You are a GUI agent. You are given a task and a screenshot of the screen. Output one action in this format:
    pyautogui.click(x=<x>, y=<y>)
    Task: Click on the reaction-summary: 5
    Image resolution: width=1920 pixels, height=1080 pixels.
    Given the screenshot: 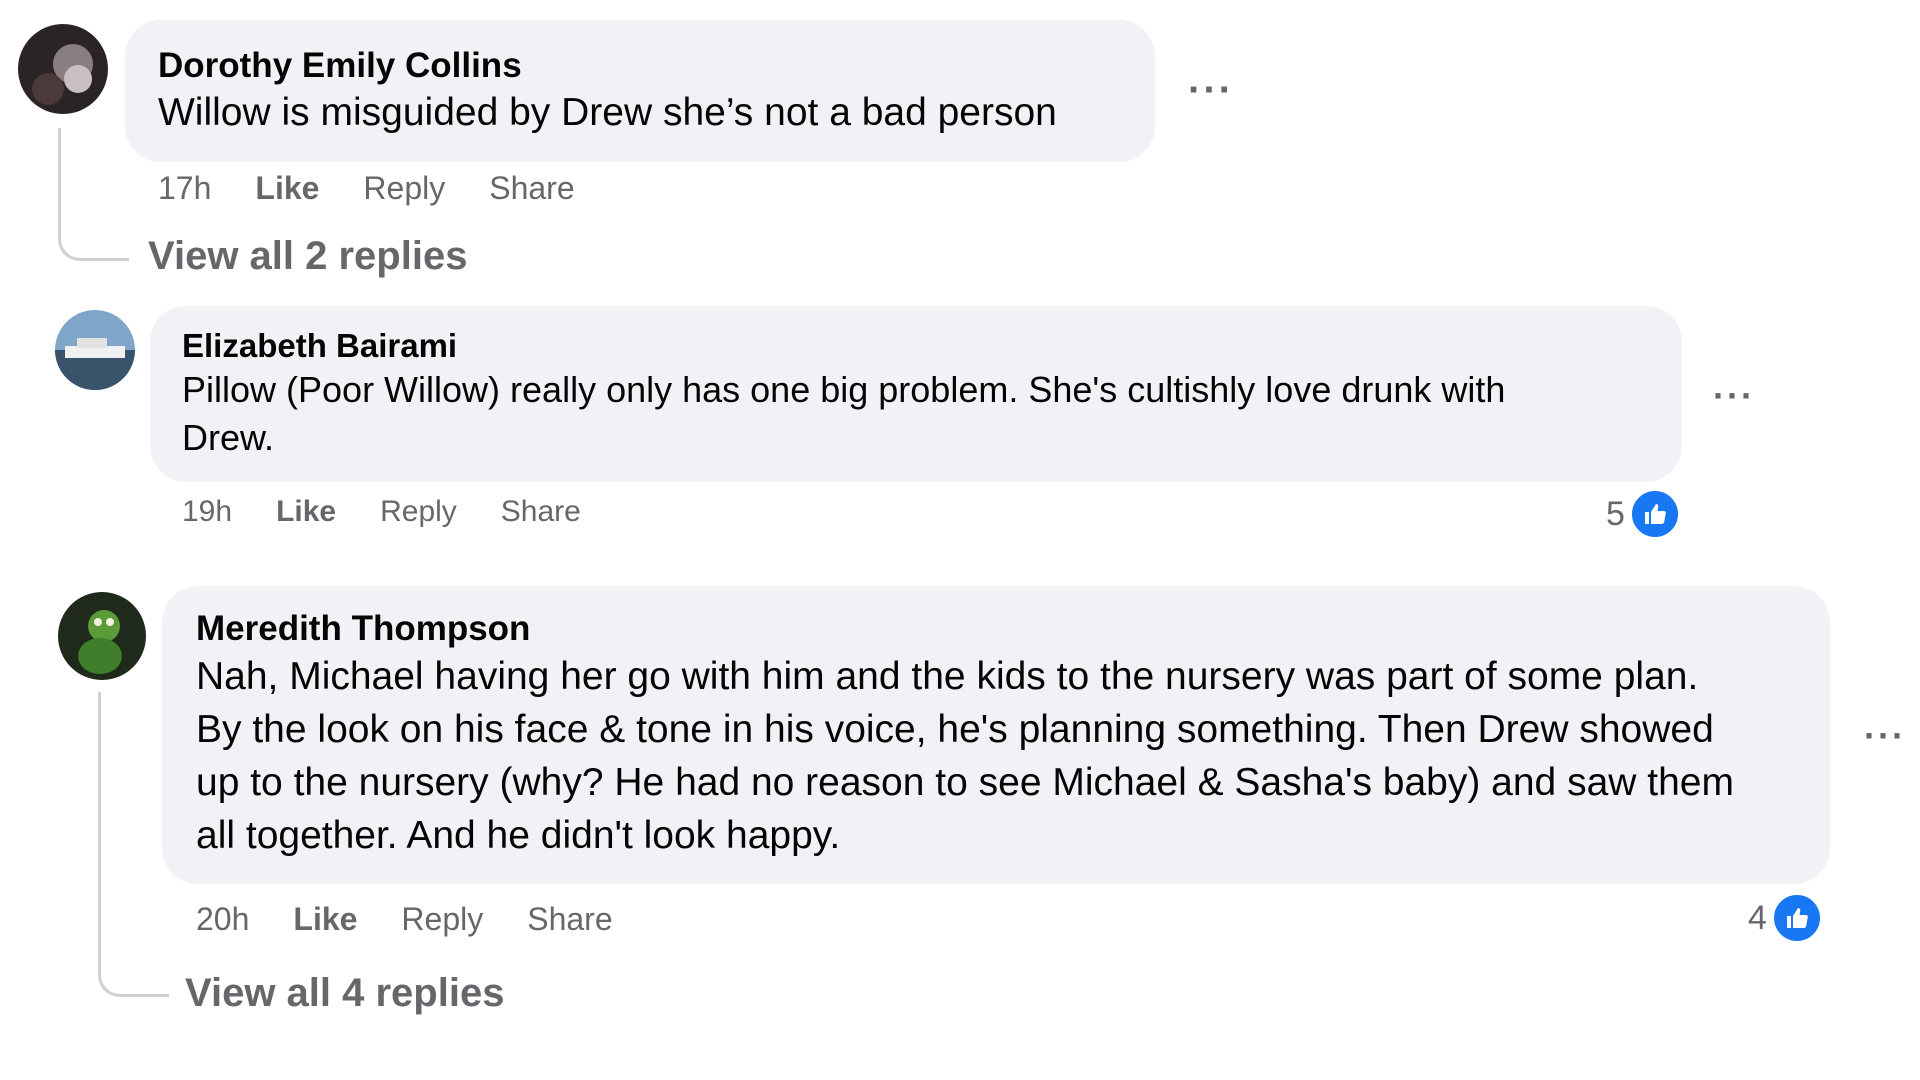 What is the action you would take?
    pyautogui.click(x=1643, y=514)
    